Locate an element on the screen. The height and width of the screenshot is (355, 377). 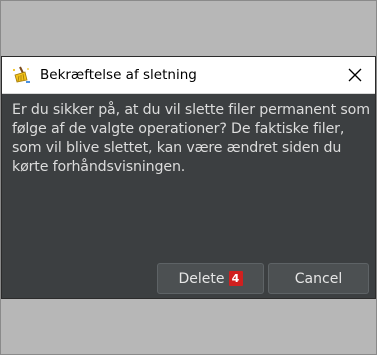
dialog-title: Bekræftelse af sletning is located at coordinates (118, 75).